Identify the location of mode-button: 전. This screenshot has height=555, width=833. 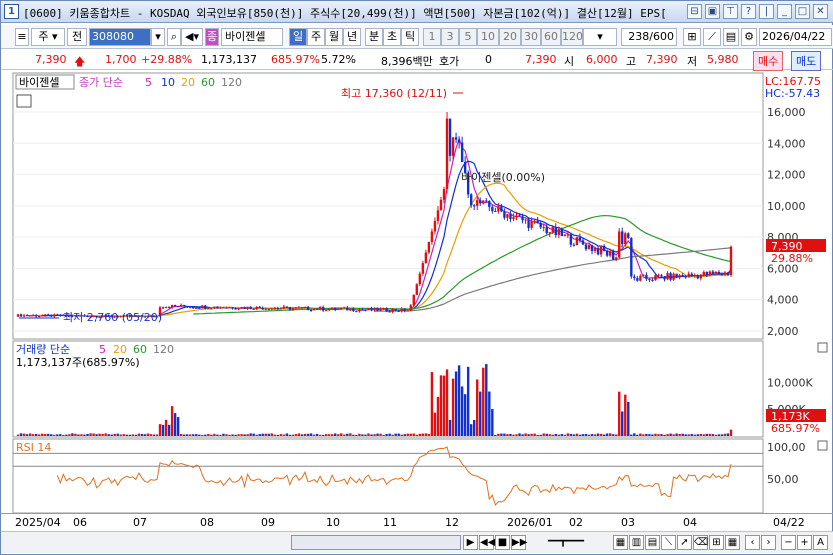
(77, 37).